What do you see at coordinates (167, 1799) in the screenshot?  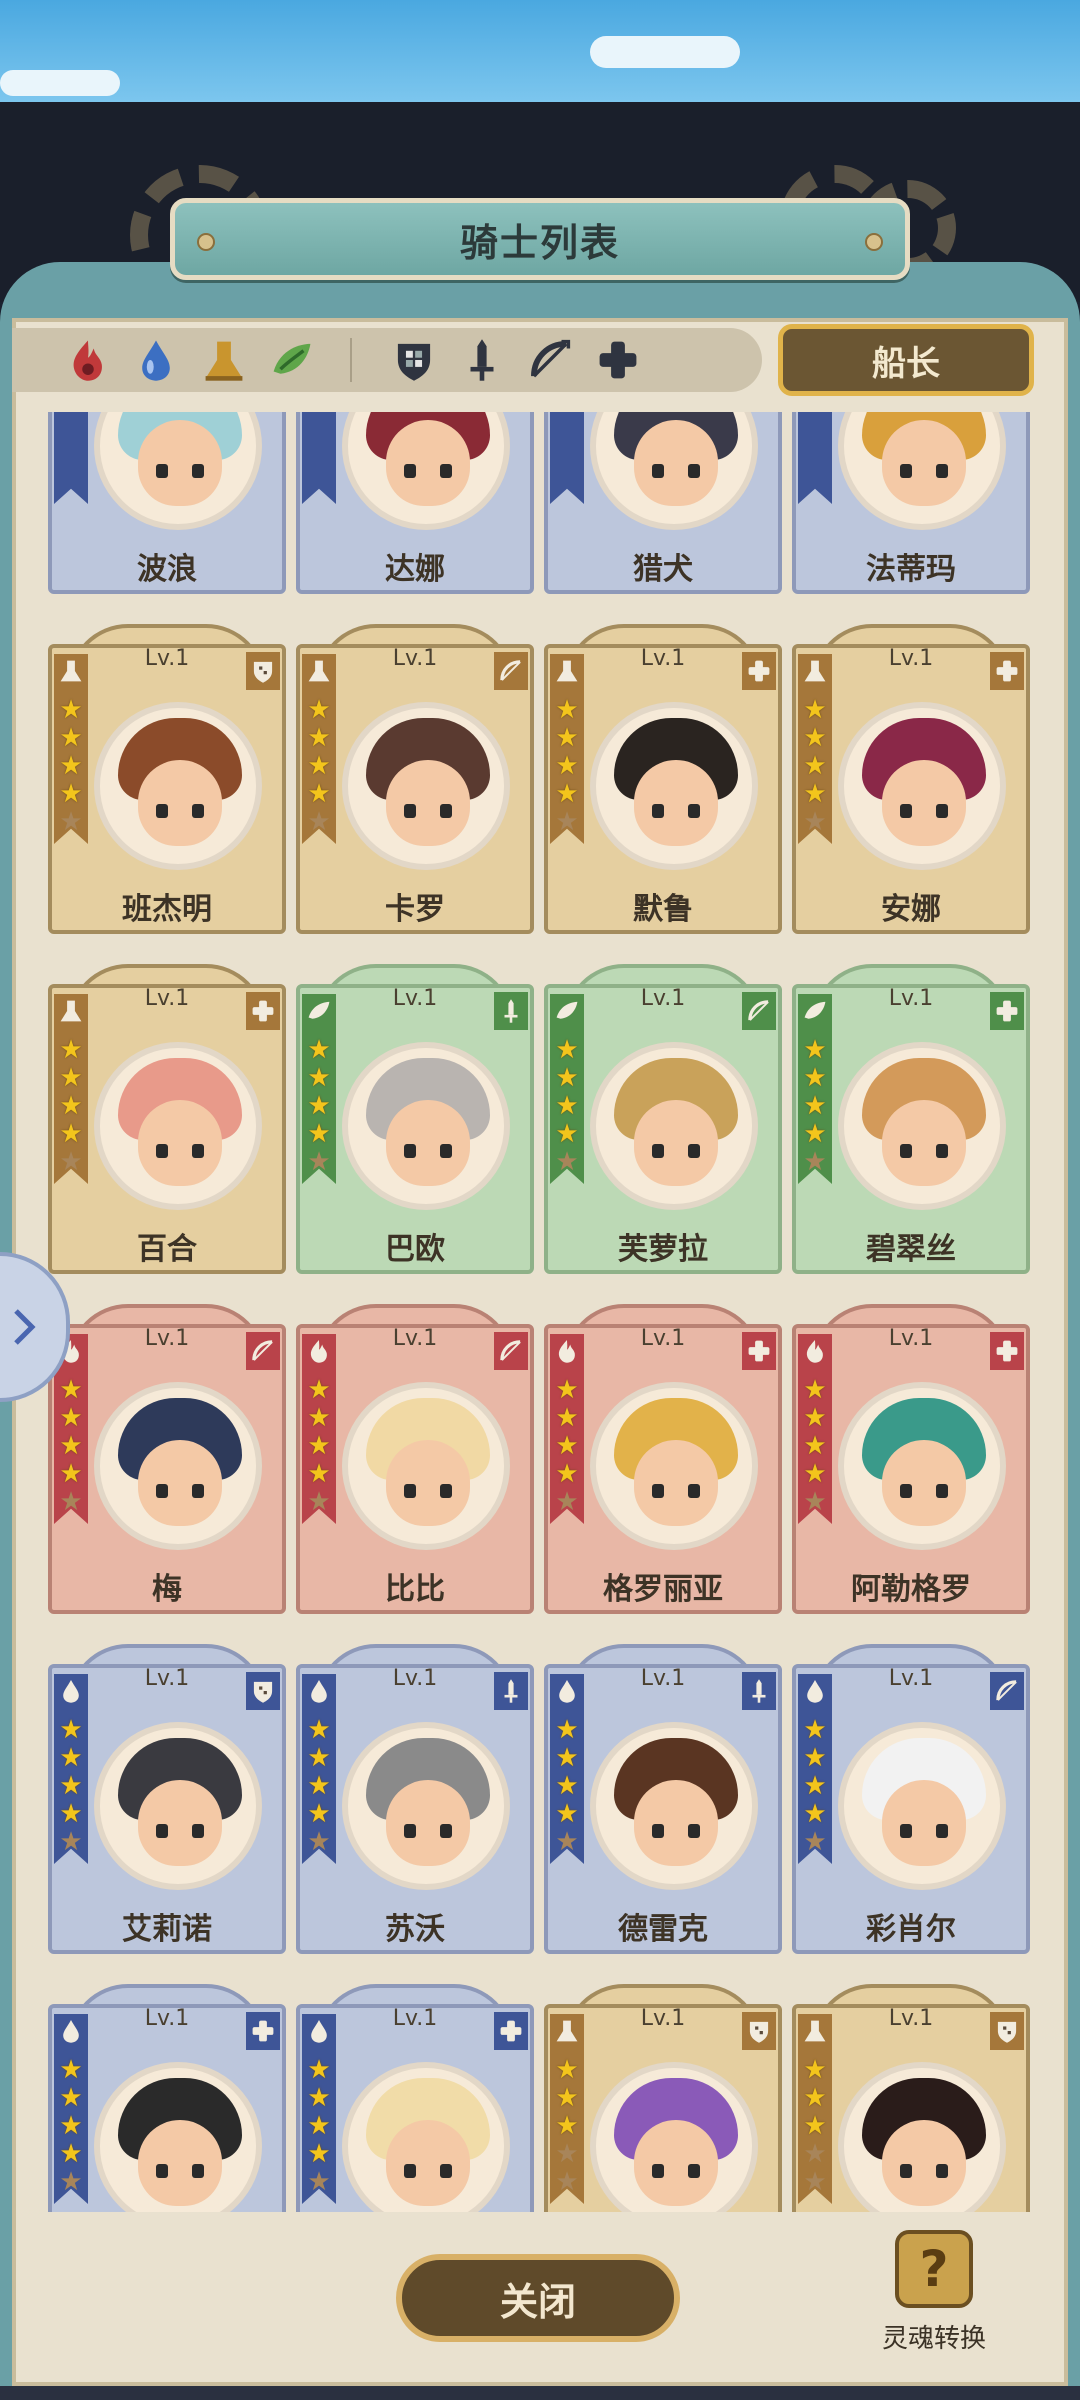 I see `knight-card: Lv.1 ★ ★ ★ ★ ★ 艾莉诺` at bounding box center [167, 1799].